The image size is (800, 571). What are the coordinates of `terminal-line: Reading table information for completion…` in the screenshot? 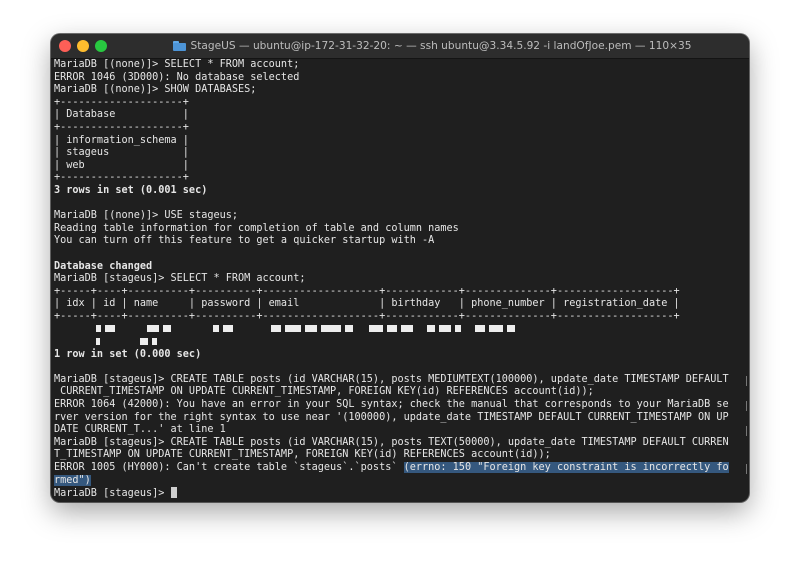 It's located at (256, 228).